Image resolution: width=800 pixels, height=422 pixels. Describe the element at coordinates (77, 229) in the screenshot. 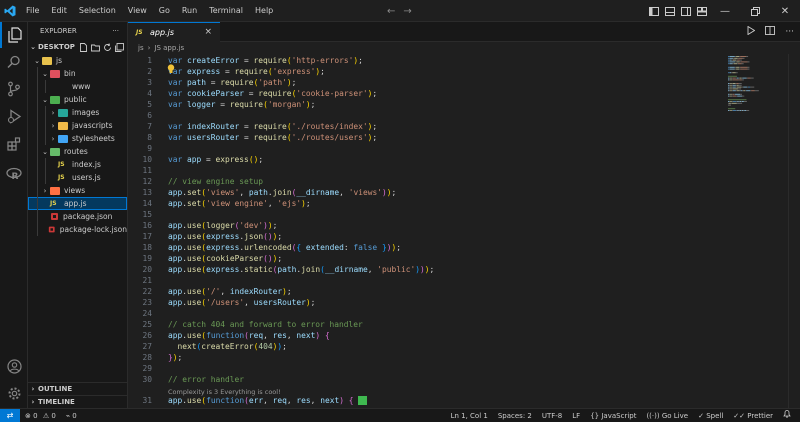

I see `tree-item: package-lock.json` at that location.